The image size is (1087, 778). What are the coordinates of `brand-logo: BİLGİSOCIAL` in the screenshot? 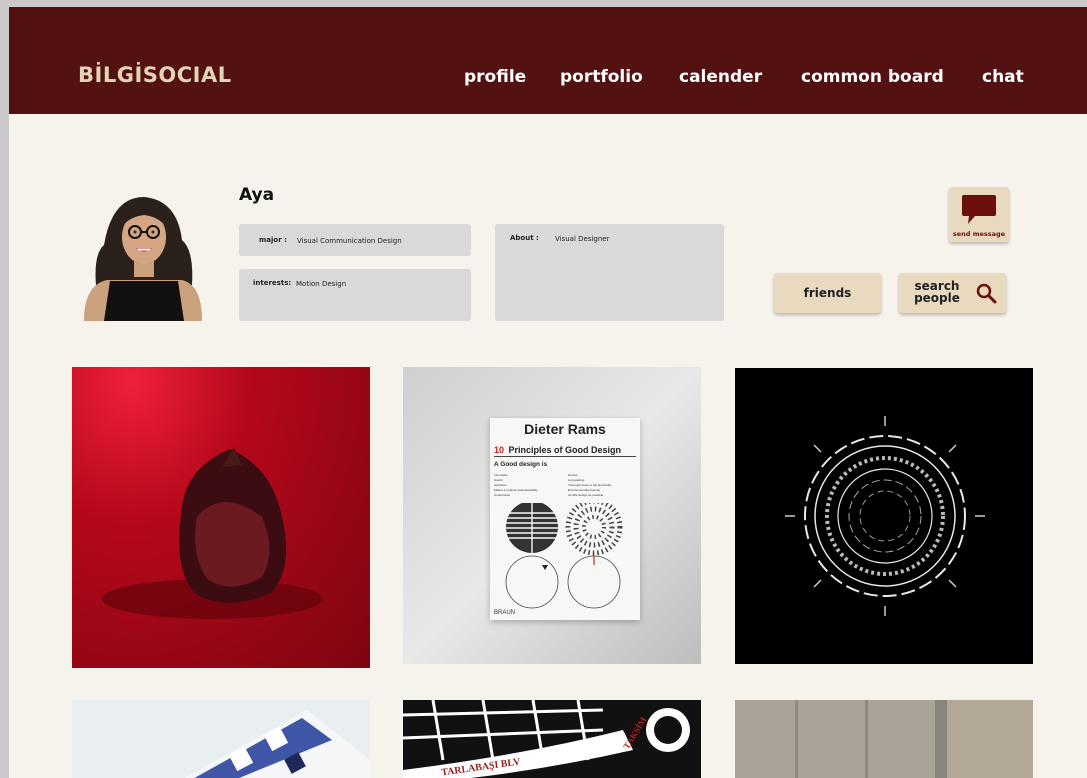 It's located at (155, 75).